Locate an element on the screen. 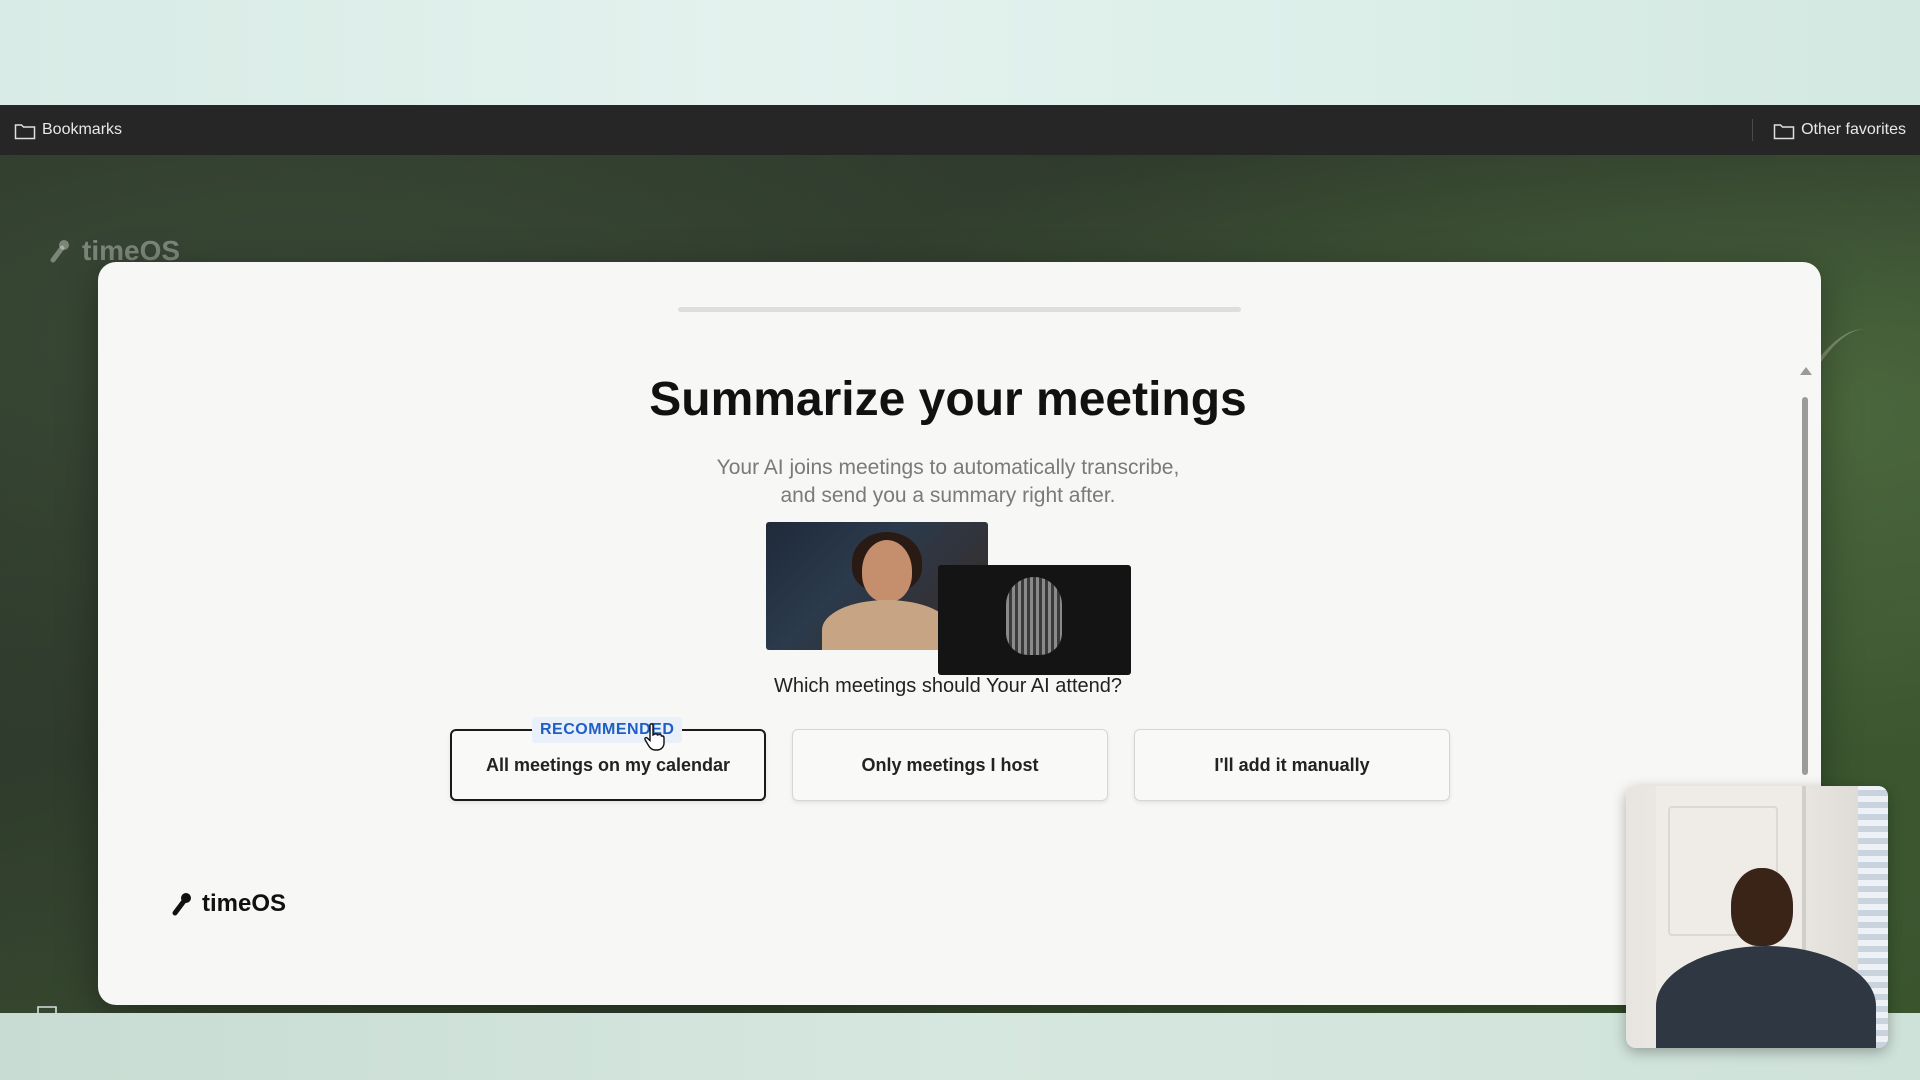 Image resolution: width=1920 pixels, height=1080 pixels. modal-scrollbar is located at coordinates (1805, 587).